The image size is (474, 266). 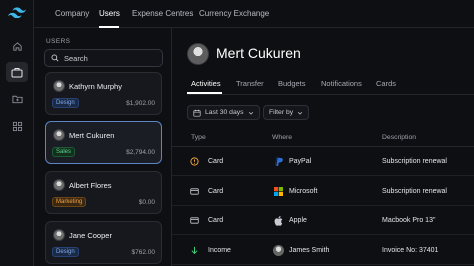 I want to click on user-name: Mert Cukuren, so click(x=92, y=135).